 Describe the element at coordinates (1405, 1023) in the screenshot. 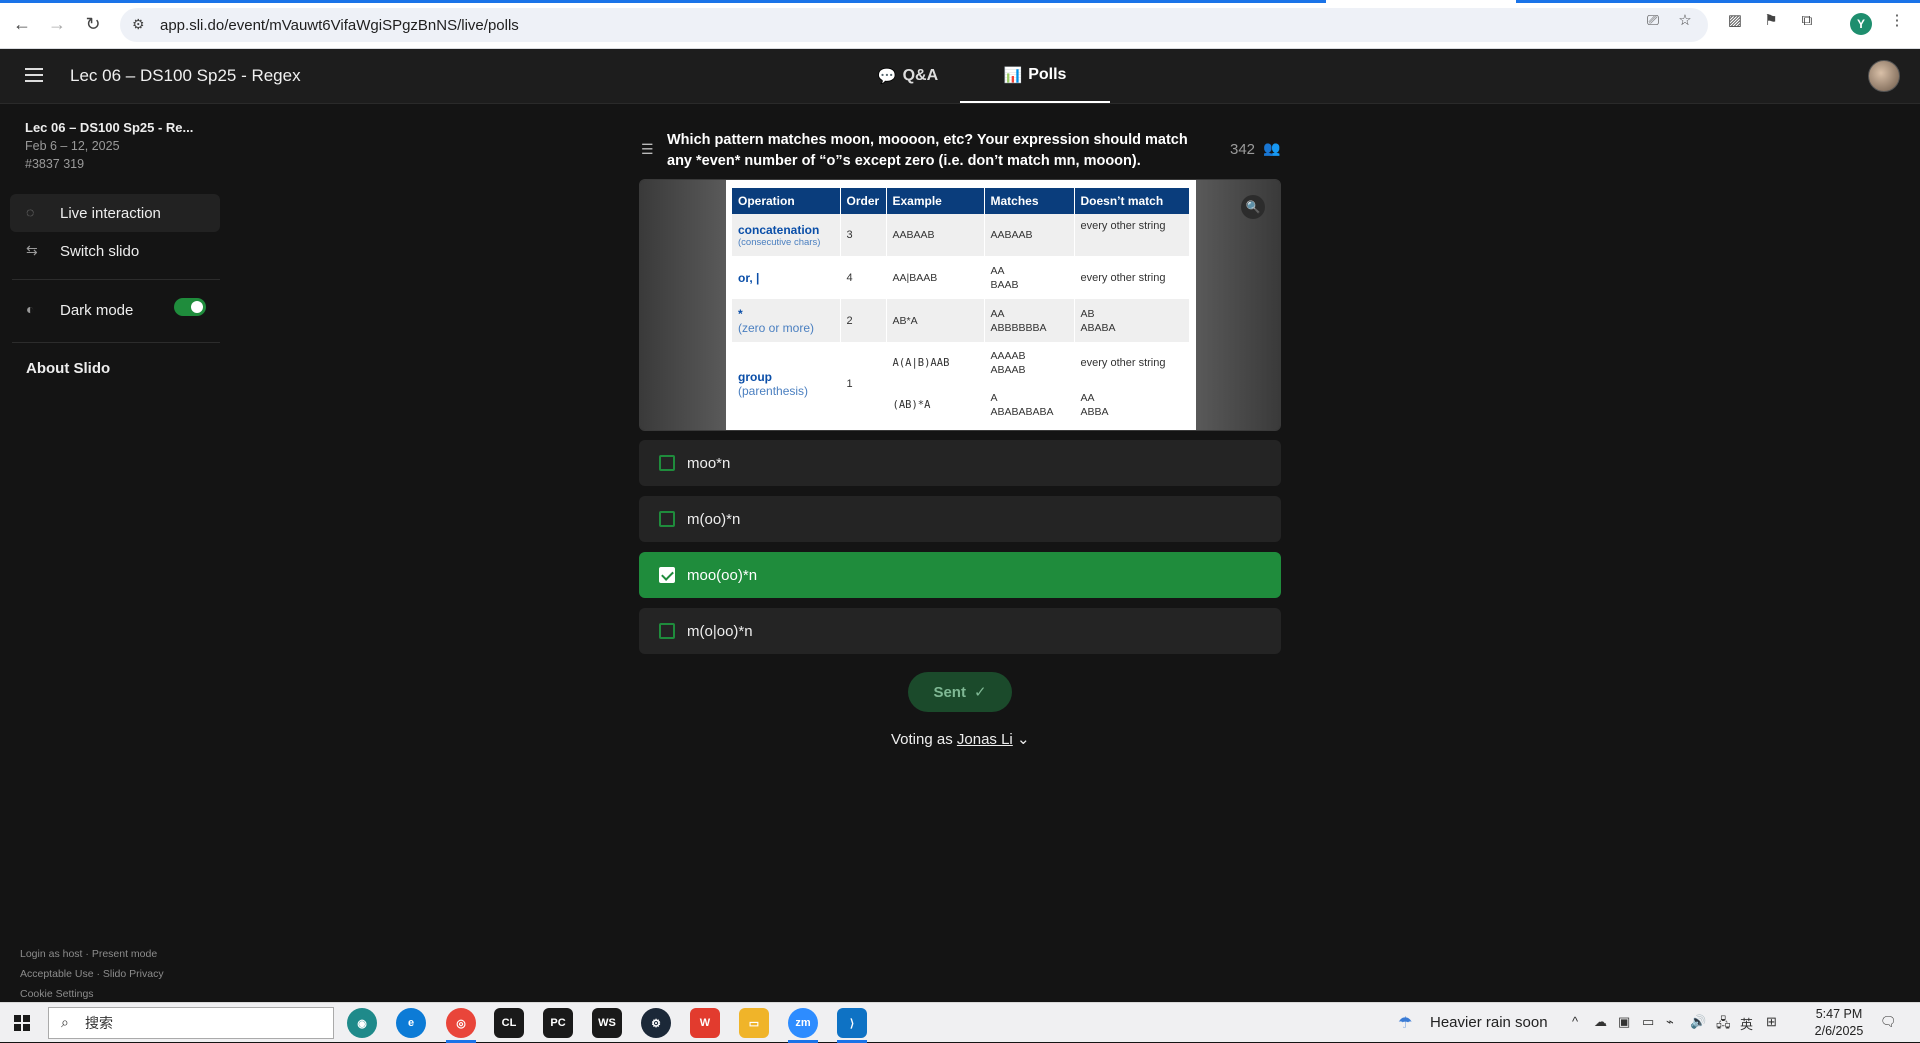

I see `weather-rain-icon: ☂` at that location.